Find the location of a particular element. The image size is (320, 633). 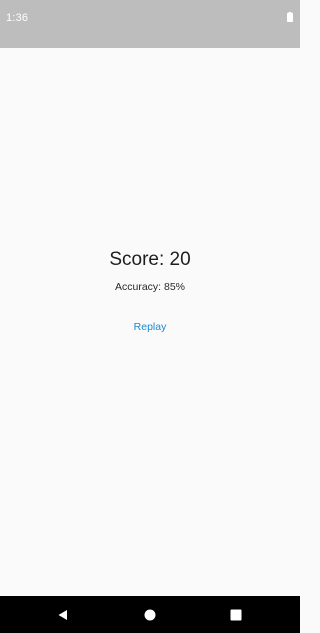

recents-button is located at coordinates (236, 615).